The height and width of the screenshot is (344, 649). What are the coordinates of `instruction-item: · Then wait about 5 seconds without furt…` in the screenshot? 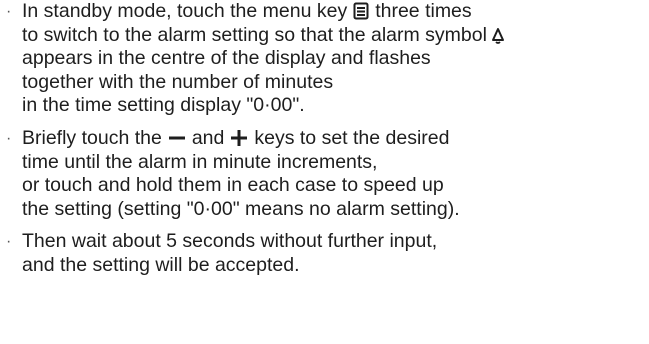 It's located at (324, 253).